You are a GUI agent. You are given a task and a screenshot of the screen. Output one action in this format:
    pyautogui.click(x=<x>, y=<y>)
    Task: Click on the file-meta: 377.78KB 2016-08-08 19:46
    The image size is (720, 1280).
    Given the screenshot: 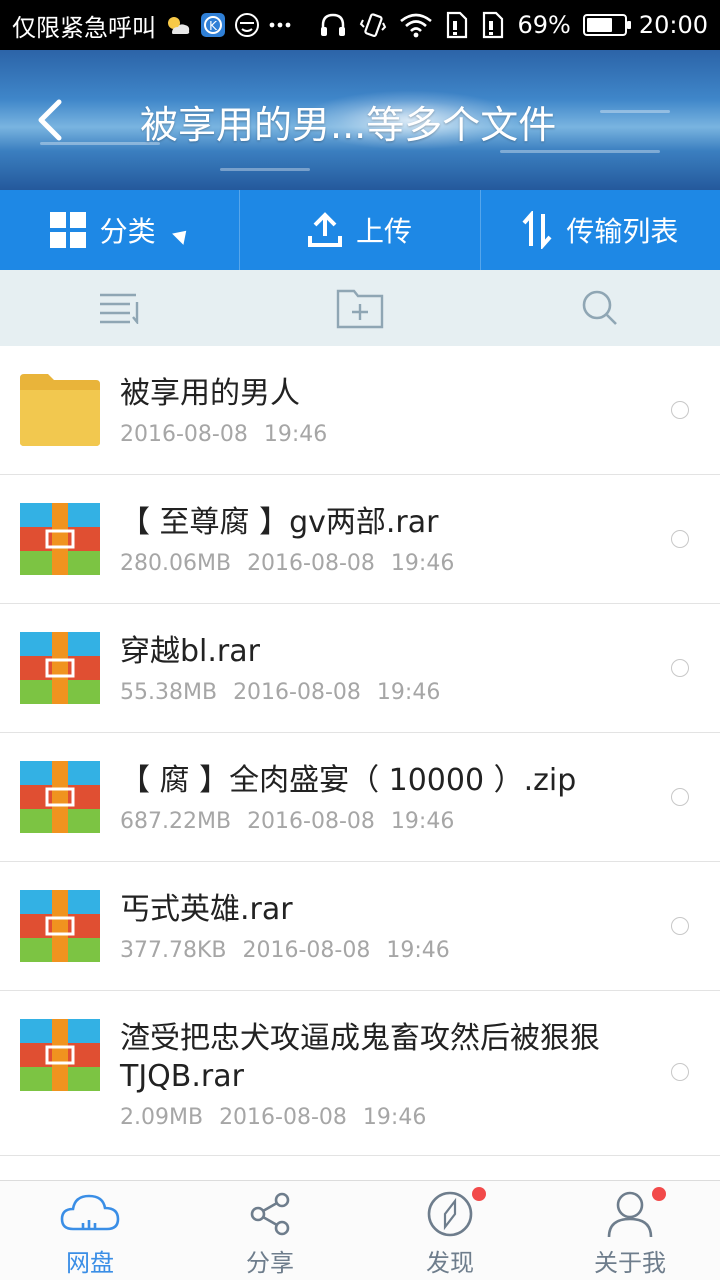 What is the action you would take?
    pyautogui.click(x=293, y=950)
    